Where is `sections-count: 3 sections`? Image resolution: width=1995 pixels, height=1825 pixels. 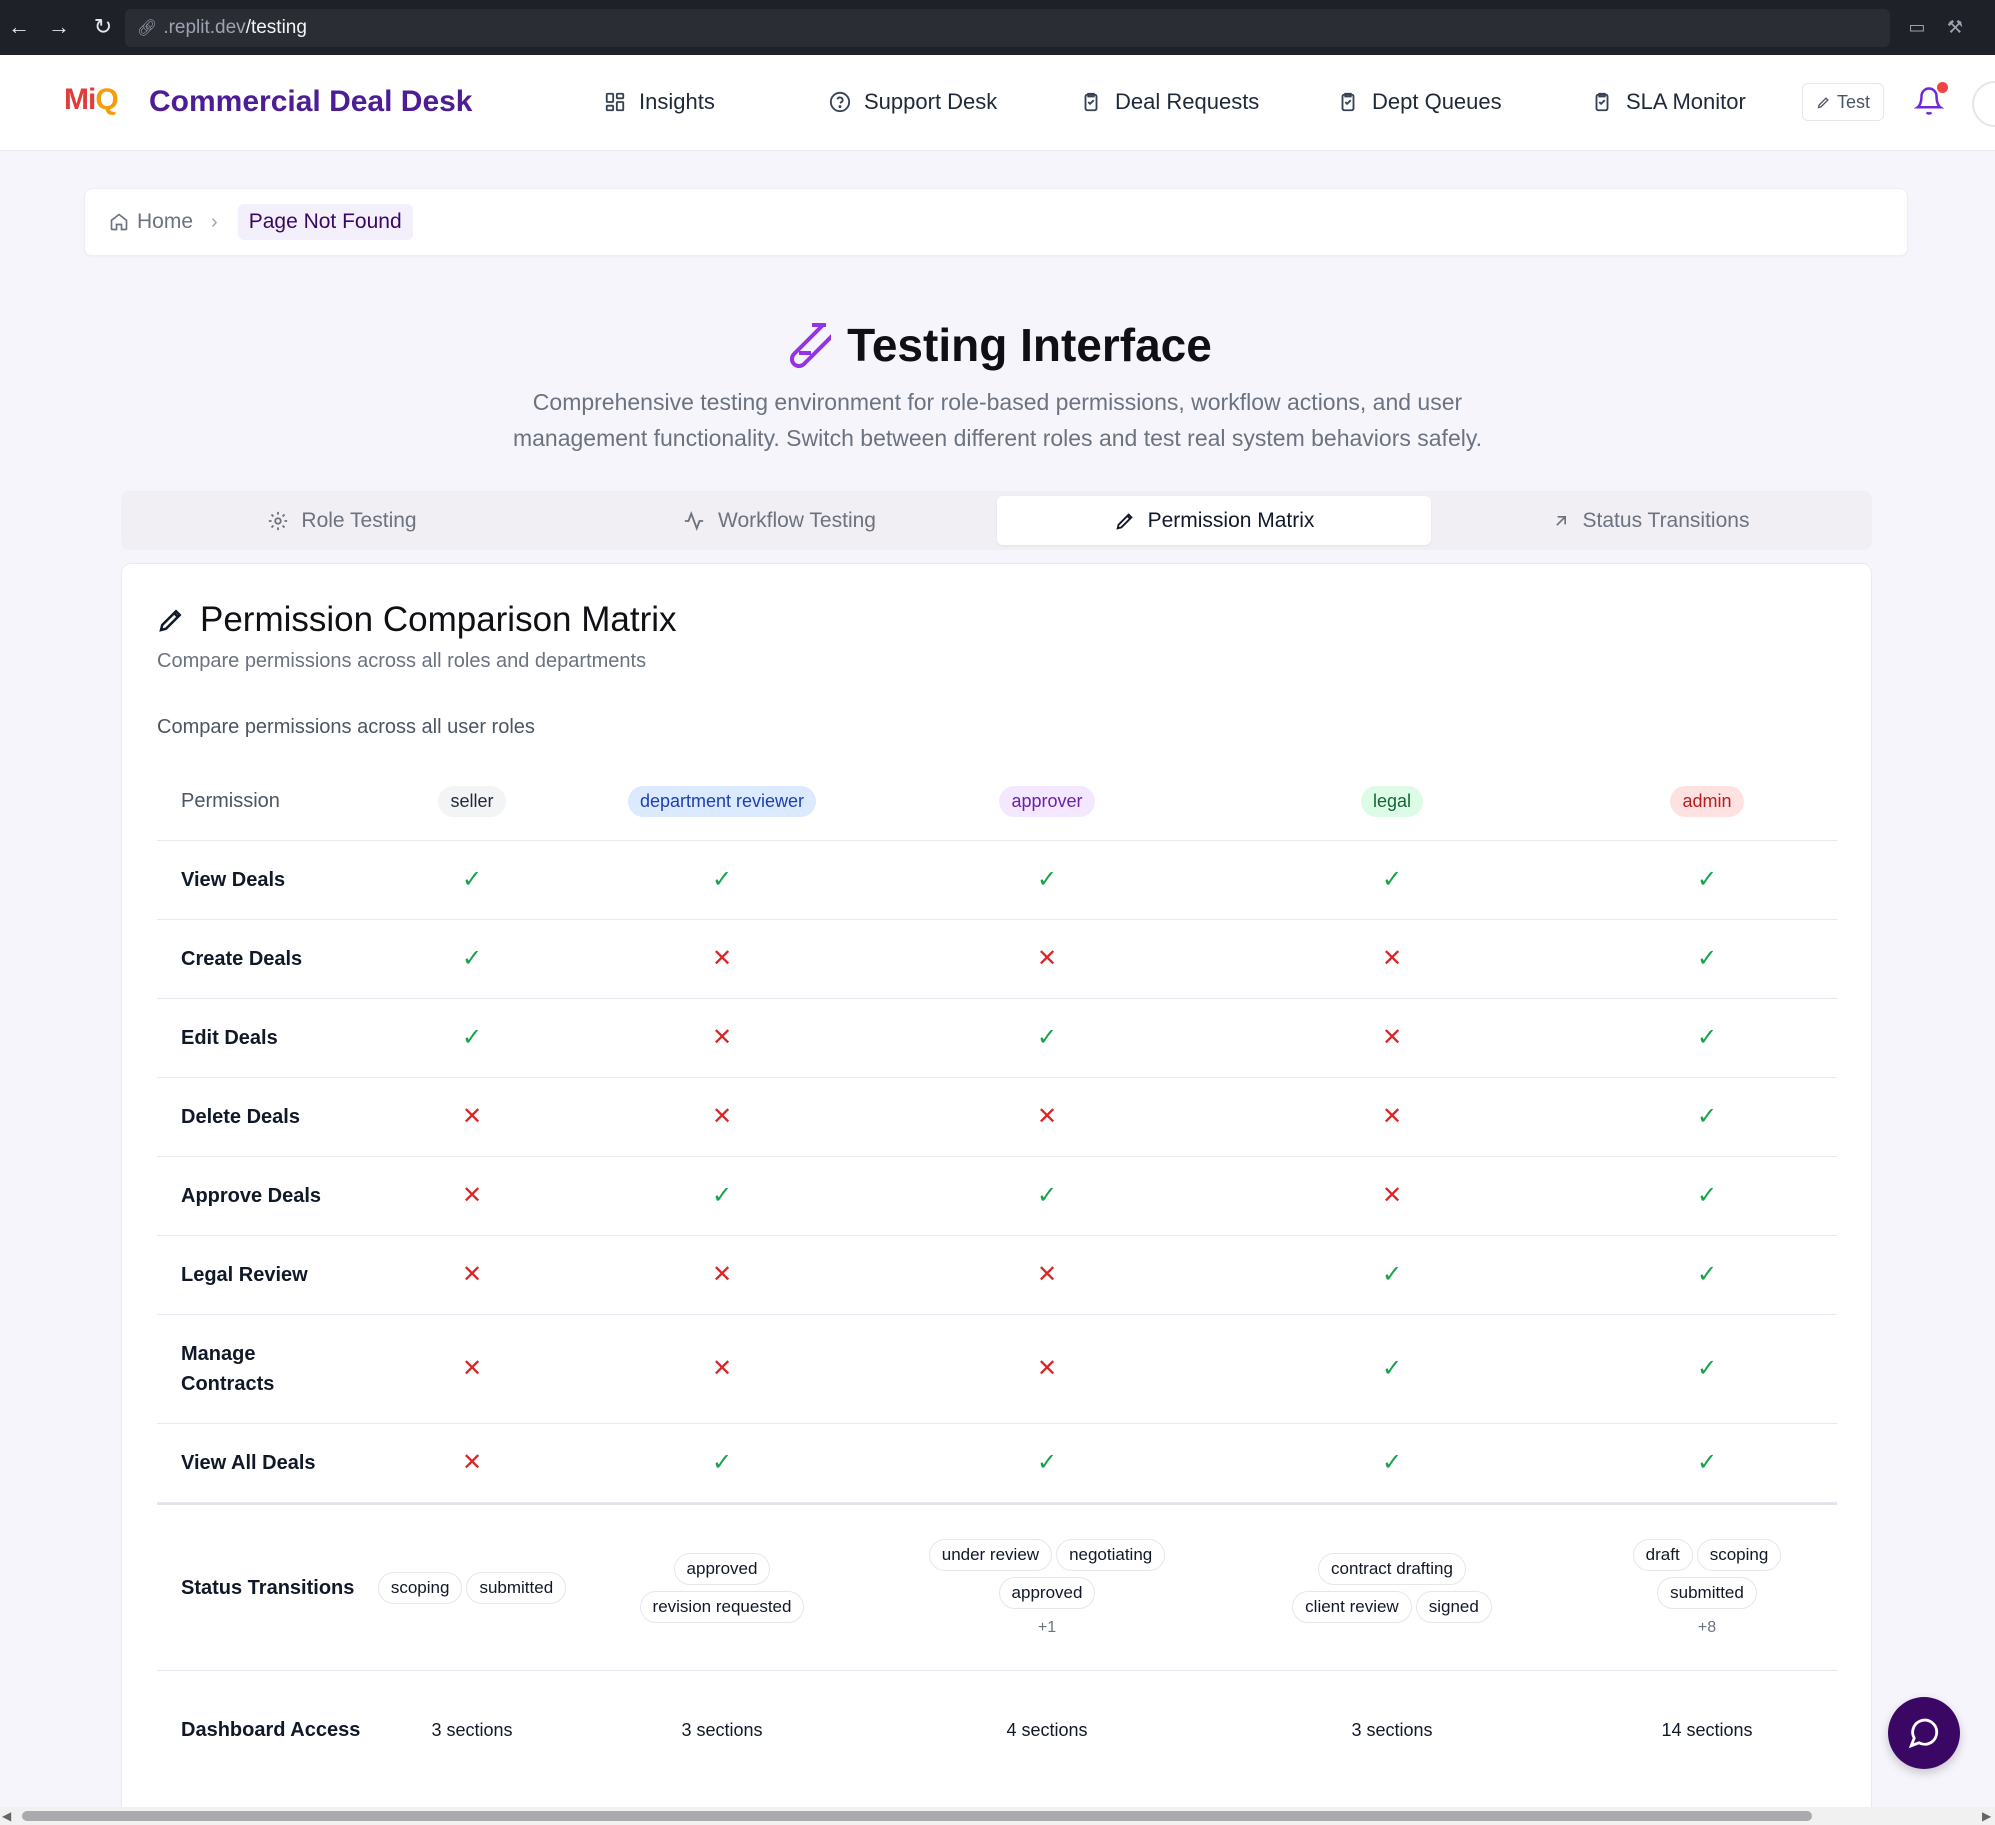
sections-count: 3 sections is located at coordinates (1392, 1729).